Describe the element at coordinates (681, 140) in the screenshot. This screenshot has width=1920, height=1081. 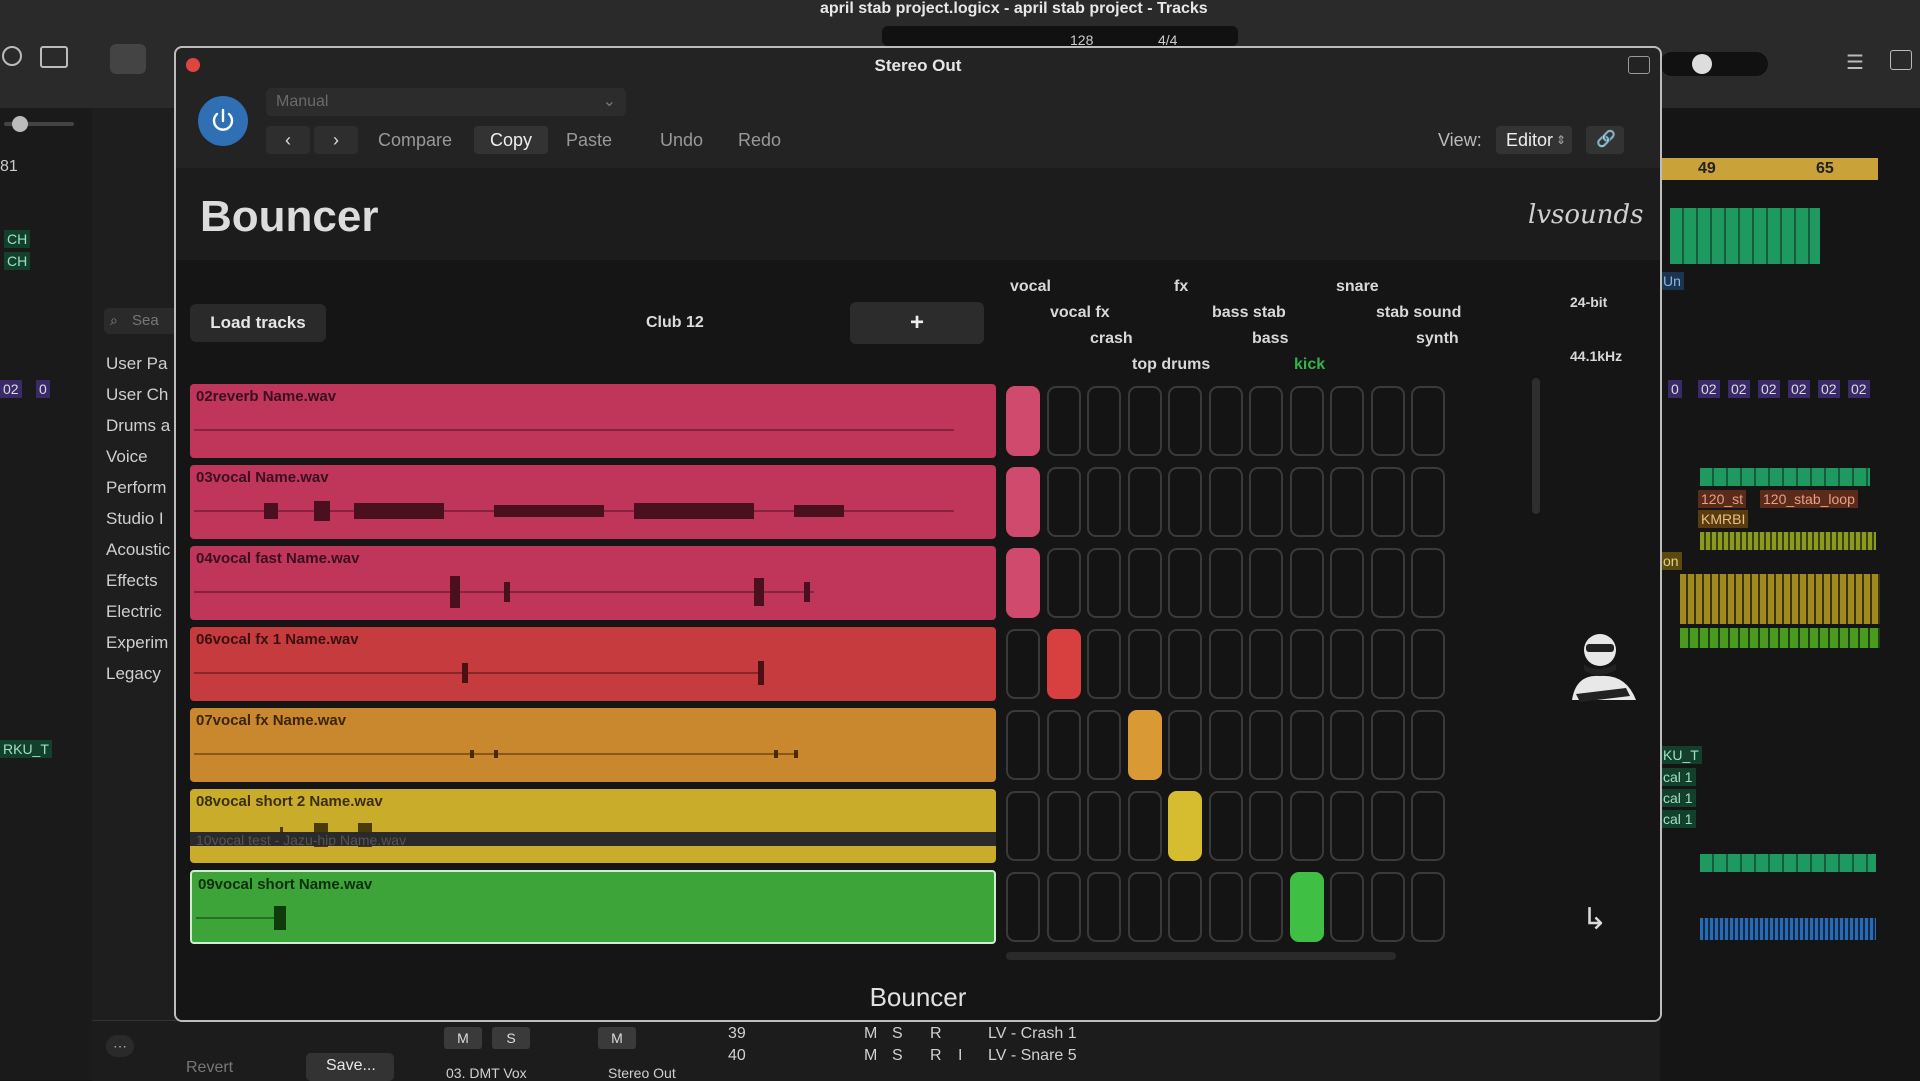
I see `undo-button: Undo` at that location.